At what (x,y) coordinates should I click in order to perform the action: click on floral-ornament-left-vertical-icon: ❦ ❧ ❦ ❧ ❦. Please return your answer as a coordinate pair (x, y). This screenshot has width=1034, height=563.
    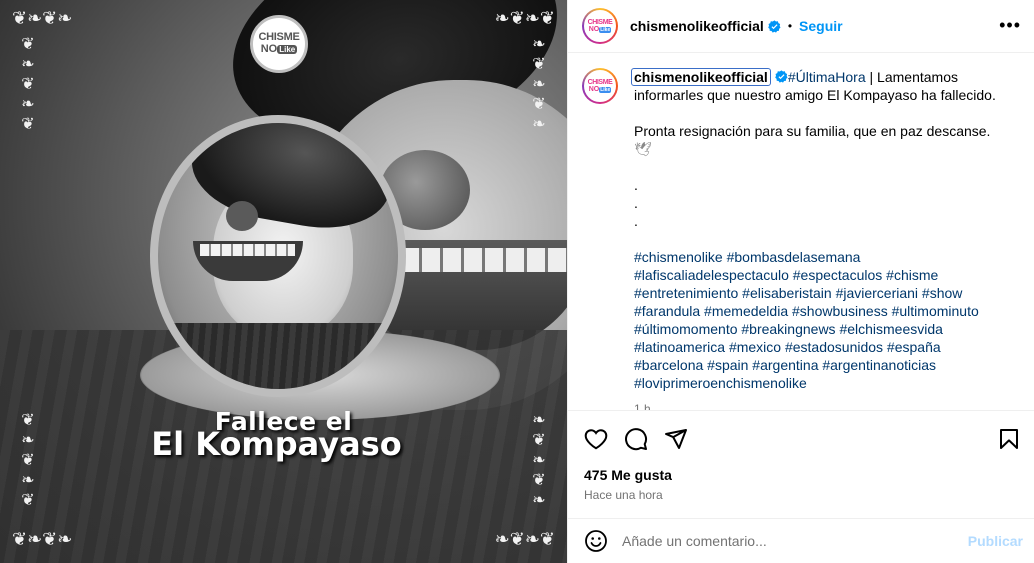
    Looking at the image, I should click on (28, 83).